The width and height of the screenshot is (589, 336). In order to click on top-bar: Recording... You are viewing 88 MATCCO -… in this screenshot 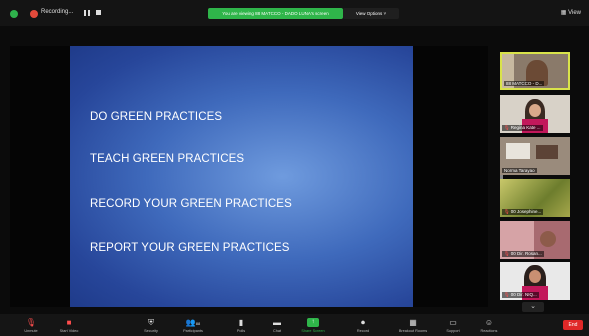, I will do `click(294, 13)`.